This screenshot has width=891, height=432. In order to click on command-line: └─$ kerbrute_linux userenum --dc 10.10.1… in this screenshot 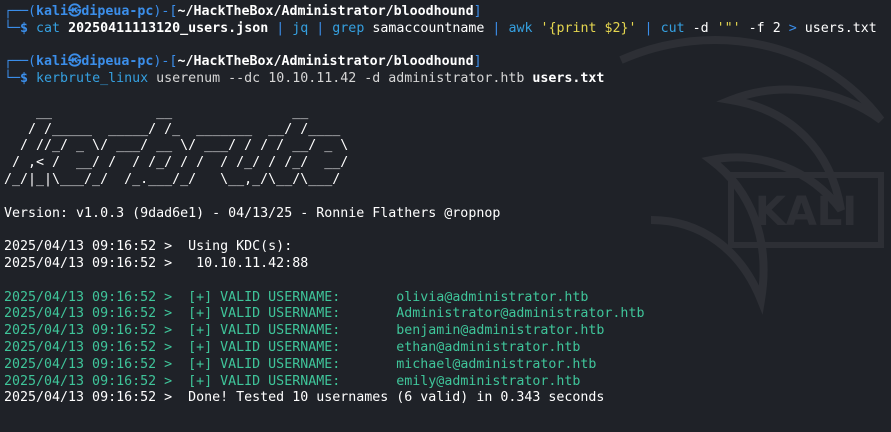, I will do `click(304, 79)`.